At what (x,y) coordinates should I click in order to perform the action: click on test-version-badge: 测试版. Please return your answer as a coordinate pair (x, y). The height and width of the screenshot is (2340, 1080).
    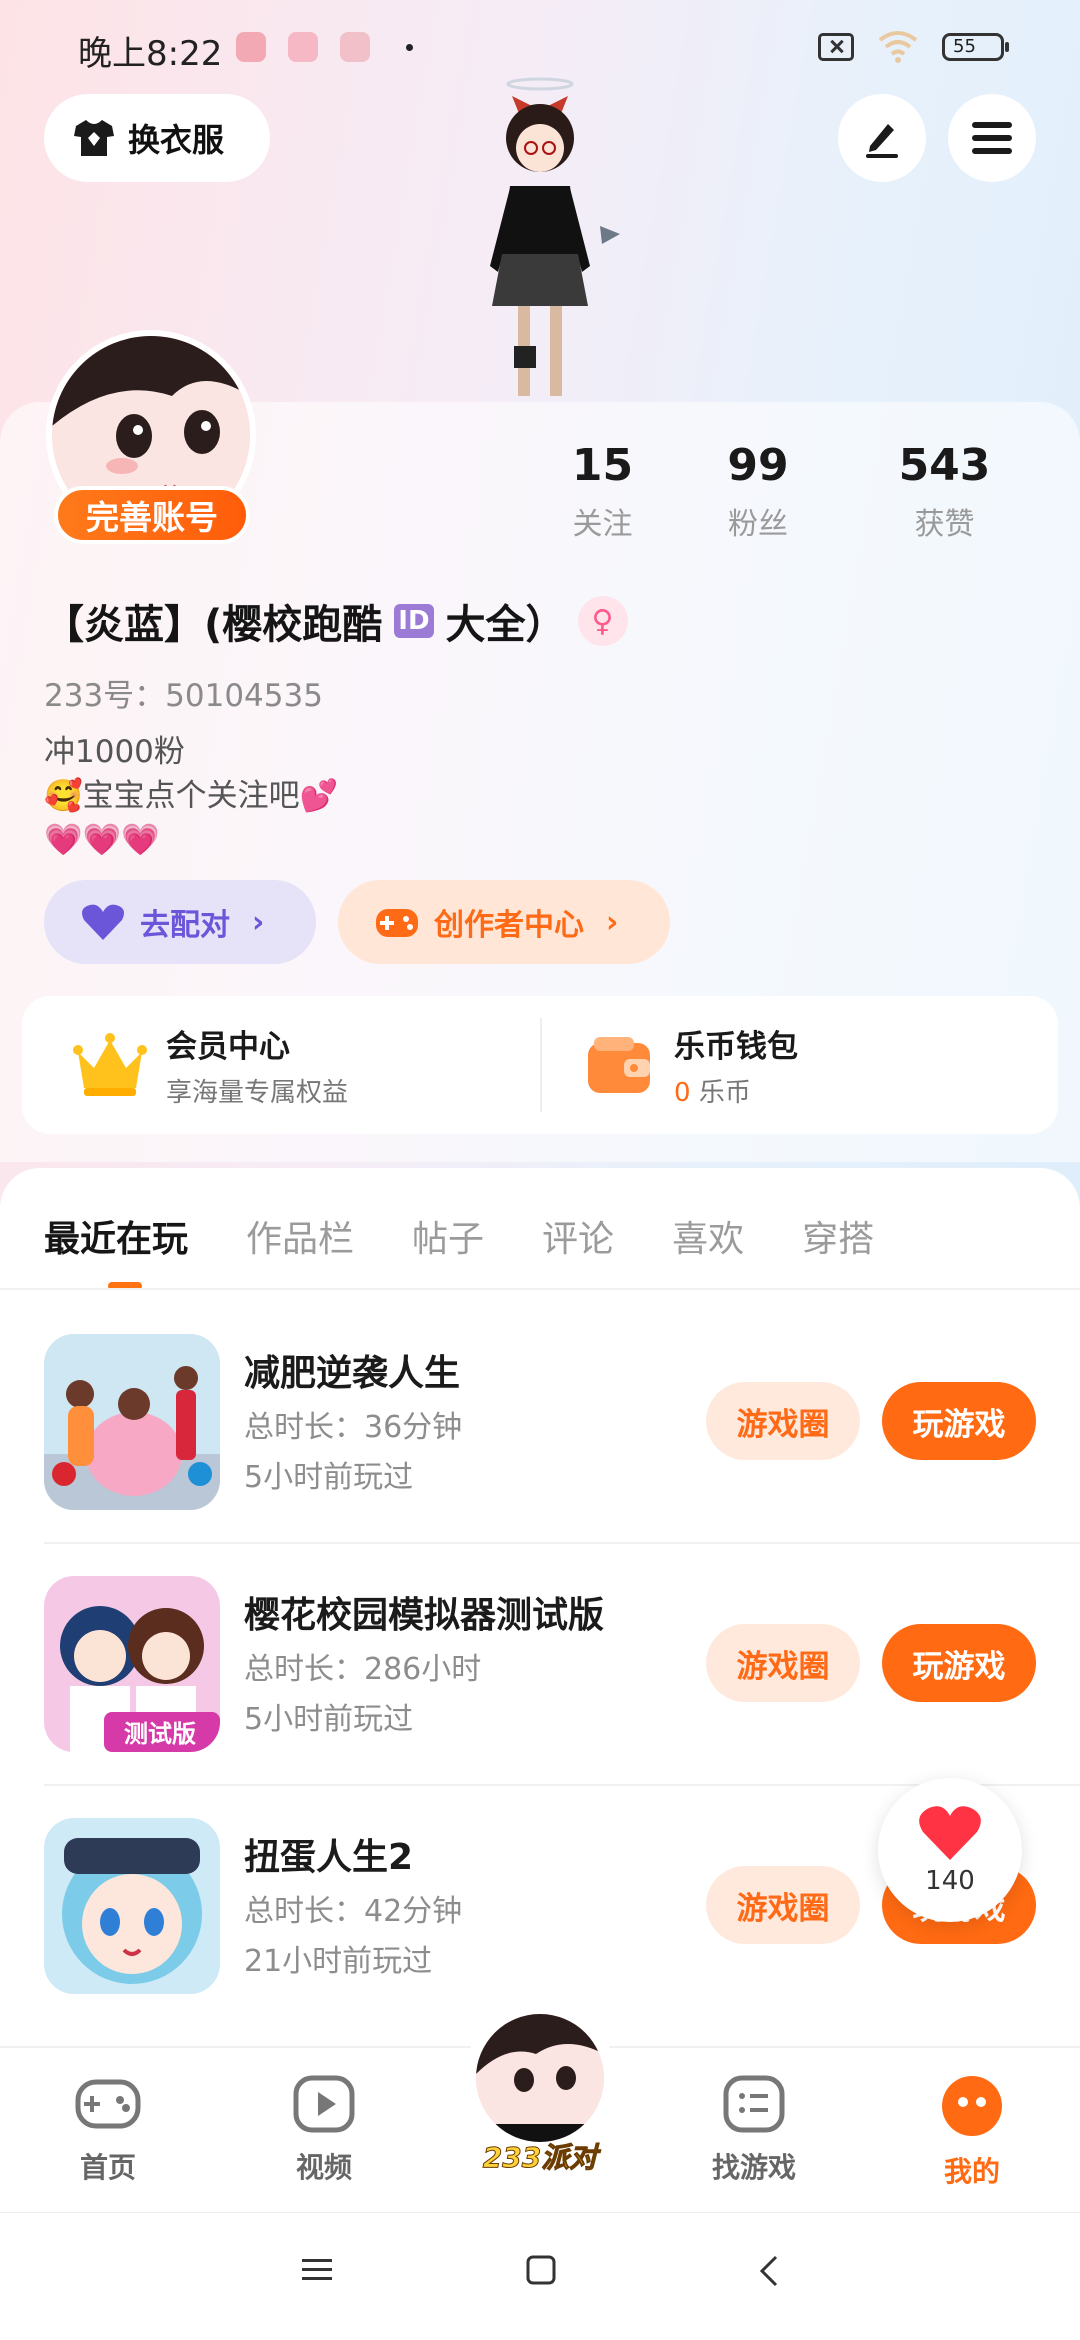
    Looking at the image, I should click on (160, 1734).